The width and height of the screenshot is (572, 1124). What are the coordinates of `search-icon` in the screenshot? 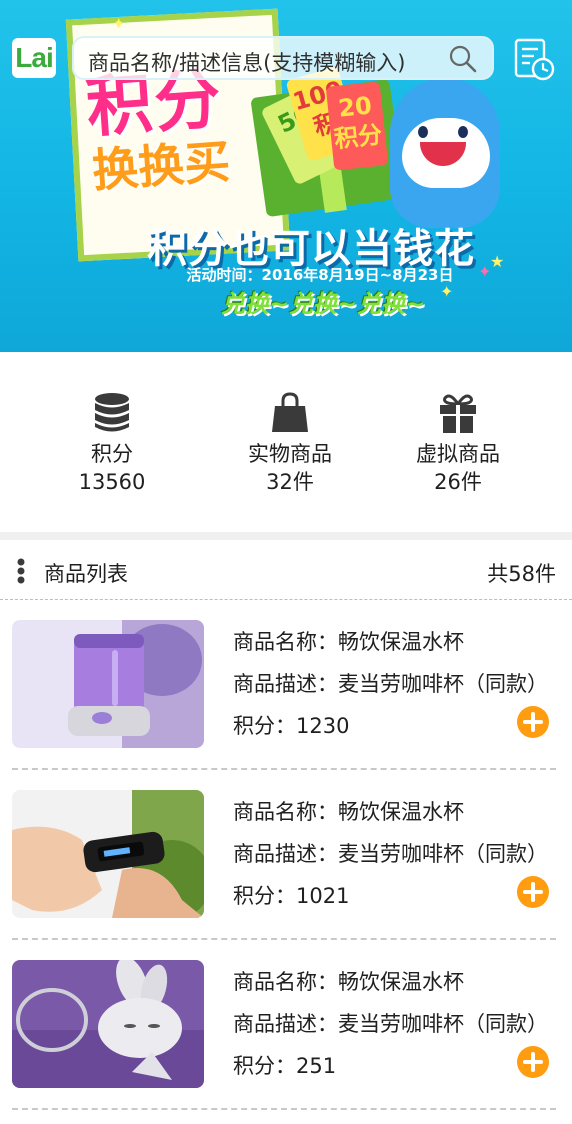 It's located at (463, 59).